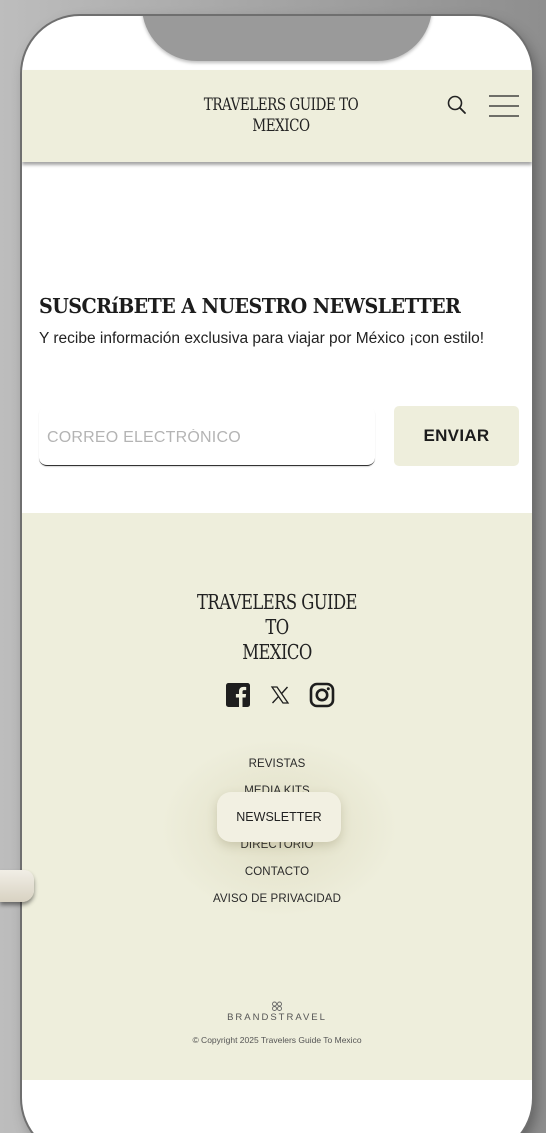 This screenshot has width=546, height=1133. Describe the element at coordinates (281, 104) in the screenshot. I see `brand-line-1: TRAVELERS GUIDE TO` at that location.